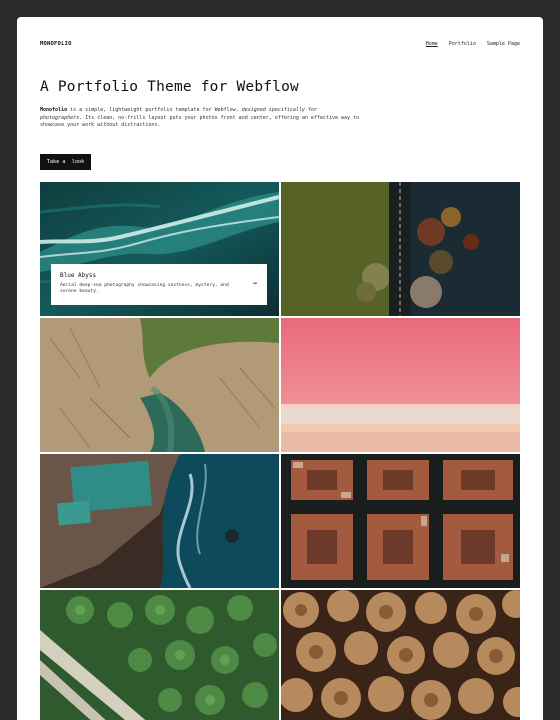 The image size is (560, 720). What do you see at coordinates (169, 87) in the screenshot?
I see `hero-title: A Portfolio Theme for Webflow` at bounding box center [169, 87].